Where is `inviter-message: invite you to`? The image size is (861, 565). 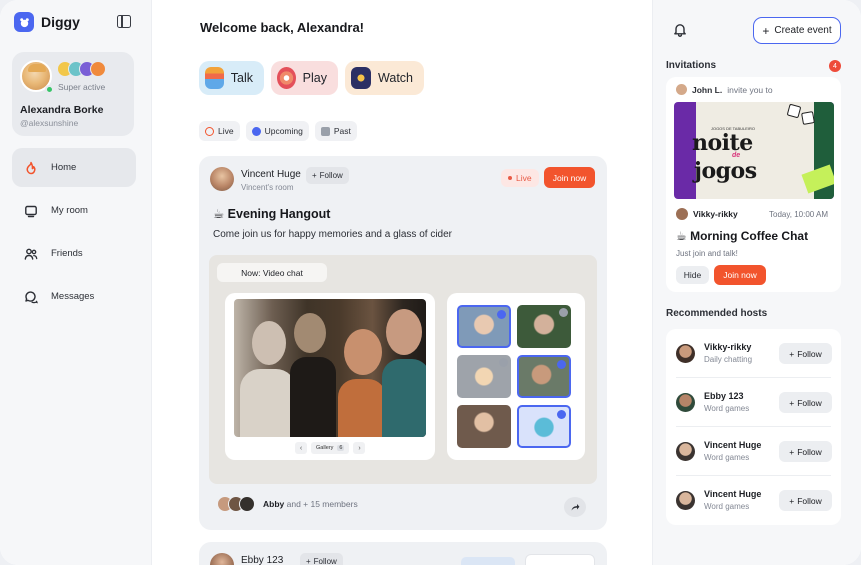 inviter-message: invite you to is located at coordinates (750, 89).